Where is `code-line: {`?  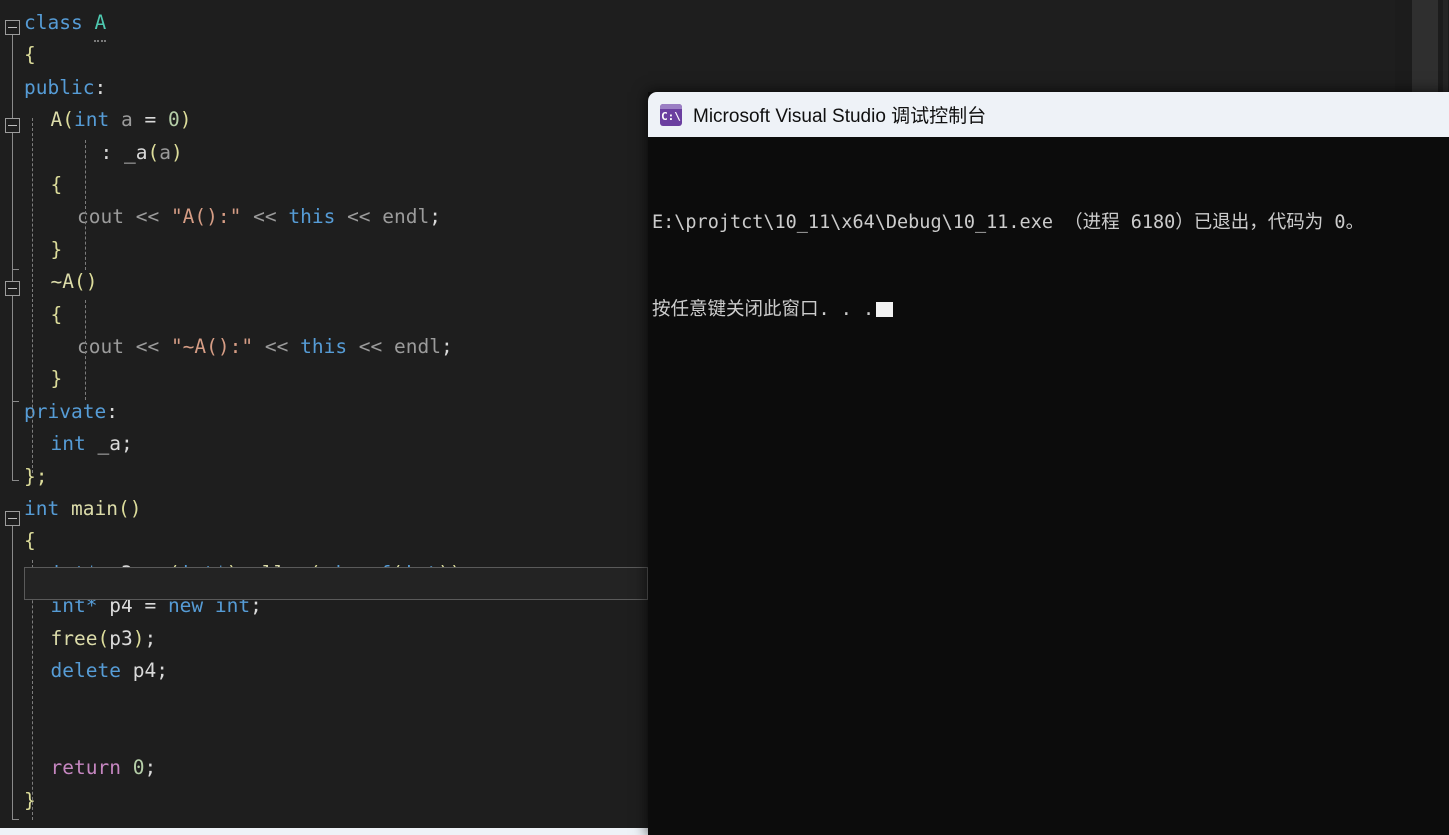 code-line: { is located at coordinates (724, 55).